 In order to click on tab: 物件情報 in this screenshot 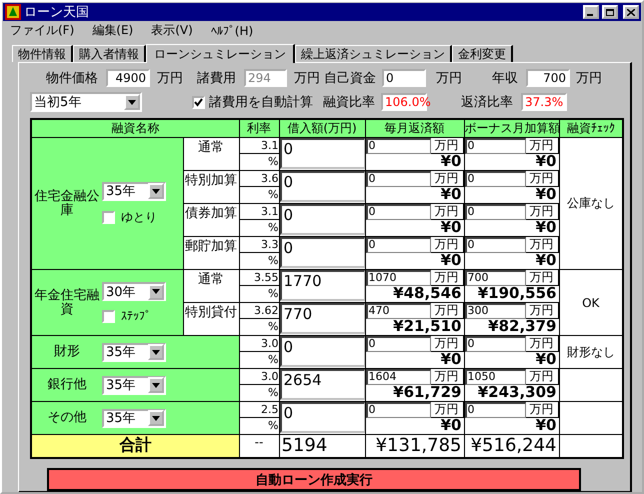, I will do `click(42, 53)`.